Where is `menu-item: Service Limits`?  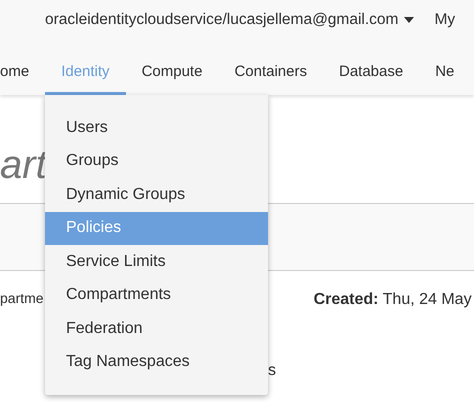 menu-item: Service Limits is located at coordinates (156, 261).